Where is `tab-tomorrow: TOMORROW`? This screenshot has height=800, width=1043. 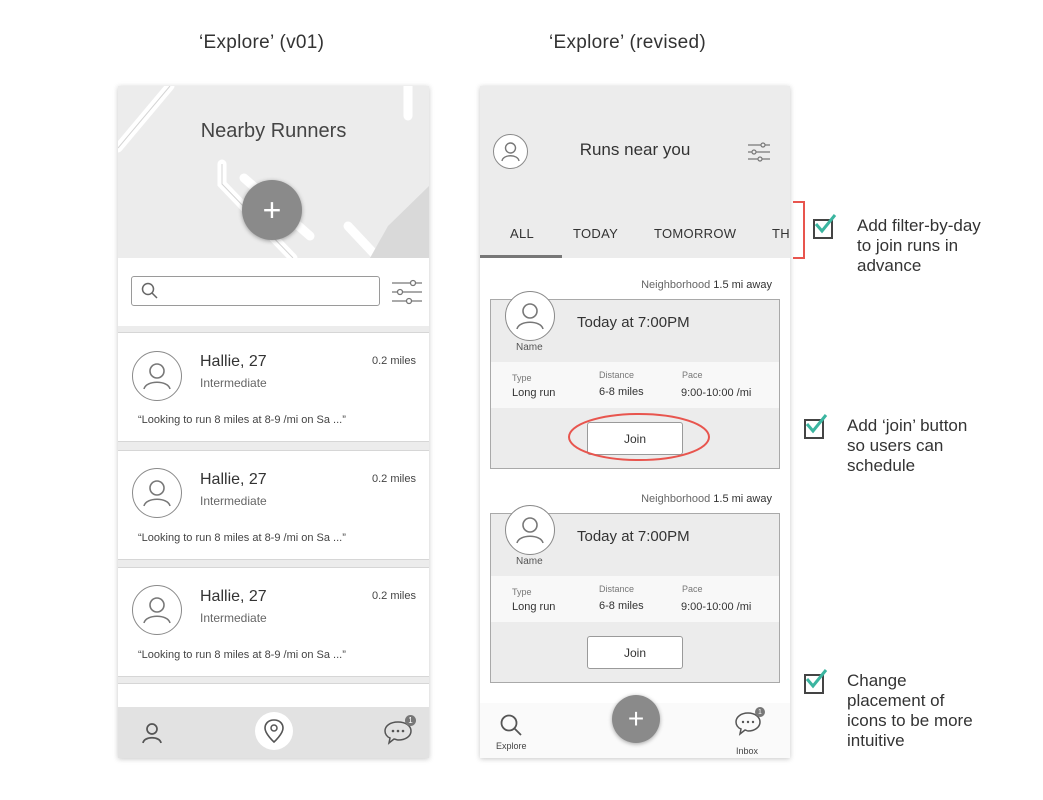
tab-tomorrow: TOMORROW is located at coordinates (695, 233).